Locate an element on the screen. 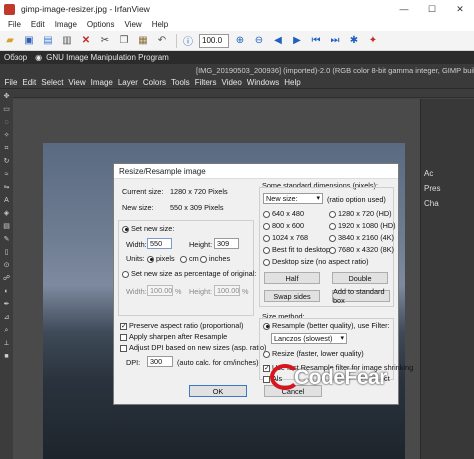 This screenshot has height=459, width=474. delete-icon: ✕ is located at coordinates (86, 41).